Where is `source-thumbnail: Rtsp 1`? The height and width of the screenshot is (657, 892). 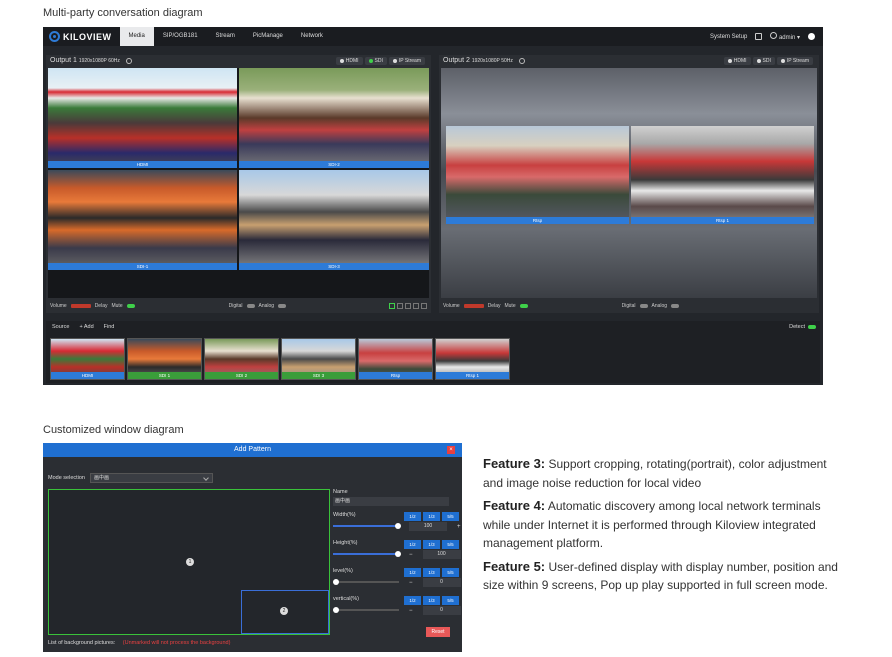
source-thumbnail: Rtsp 1 is located at coordinates (472, 359).